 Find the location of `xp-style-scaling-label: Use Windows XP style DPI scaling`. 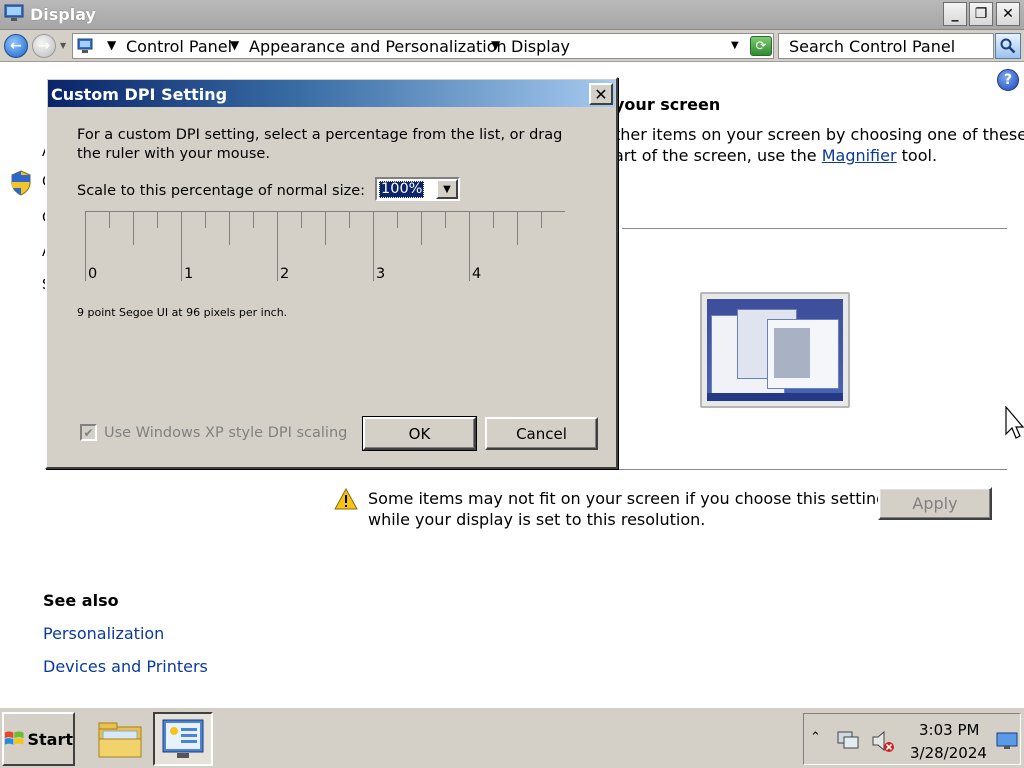

xp-style-scaling-label: Use Windows XP style DPI scaling is located at coordinates (226, 433).